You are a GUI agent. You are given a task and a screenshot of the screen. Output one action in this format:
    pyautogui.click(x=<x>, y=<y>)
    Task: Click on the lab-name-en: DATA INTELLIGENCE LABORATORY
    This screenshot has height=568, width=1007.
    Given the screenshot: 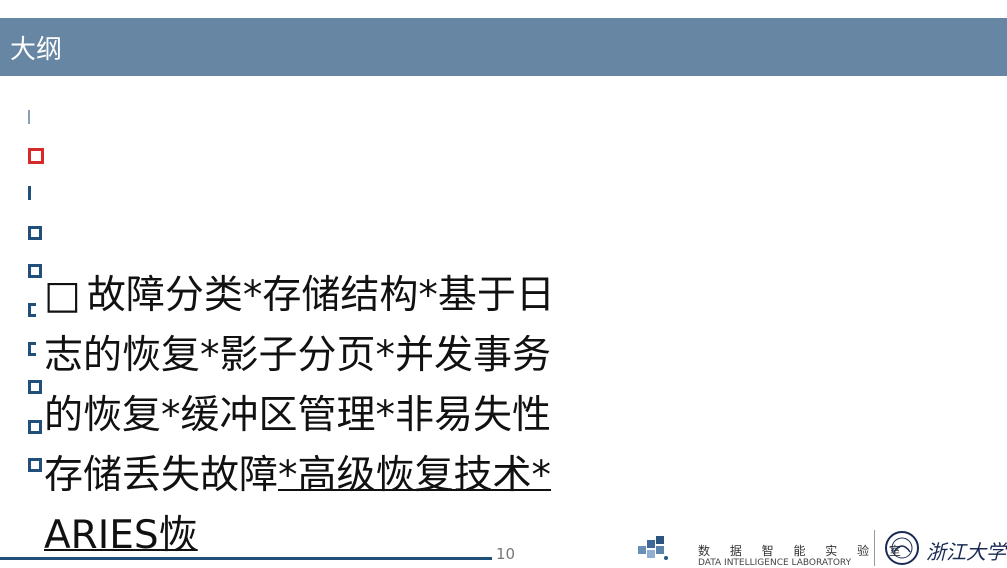 What is the action you would take?
    pyautogui.click(x=775, y=563)
    